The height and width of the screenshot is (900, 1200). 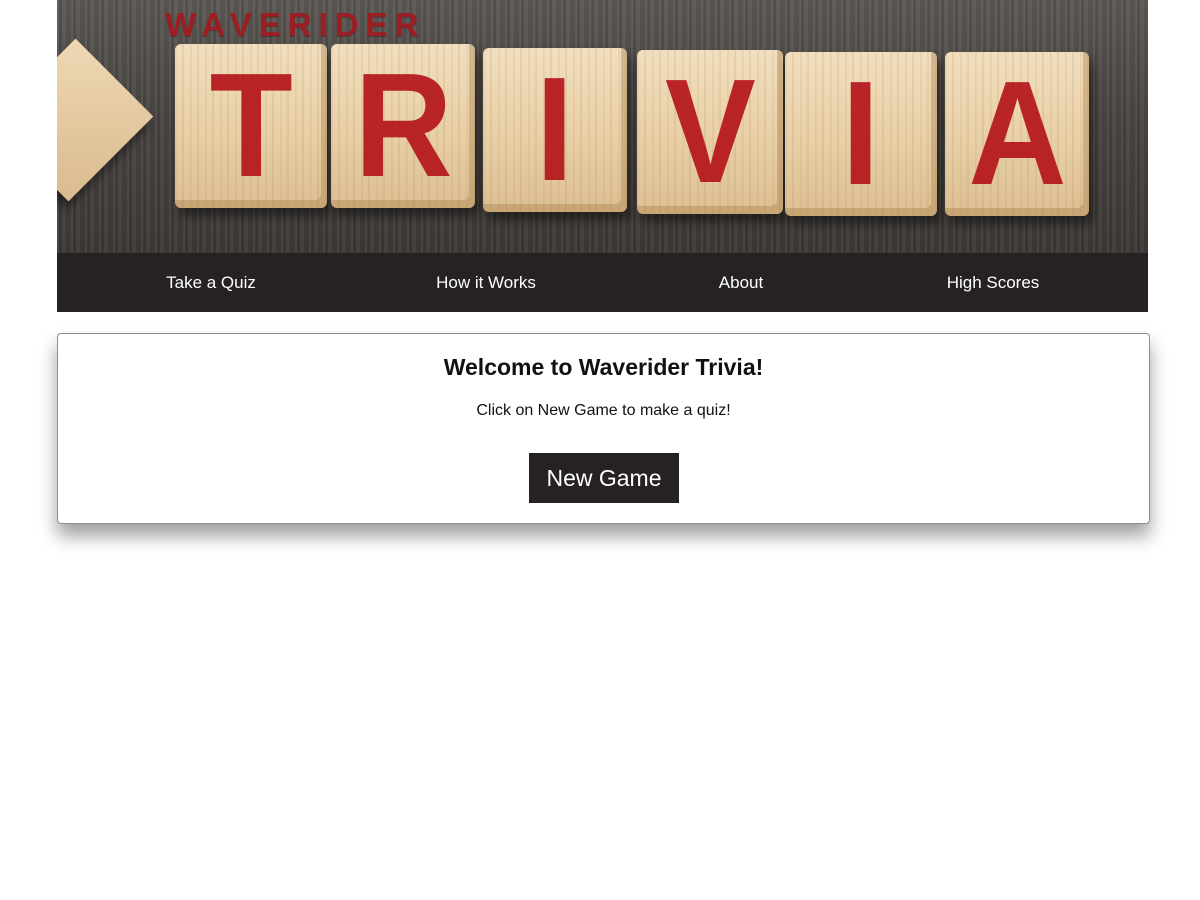 I want to click on nav-high-scores: High Scores, so click(x=993, y=282).